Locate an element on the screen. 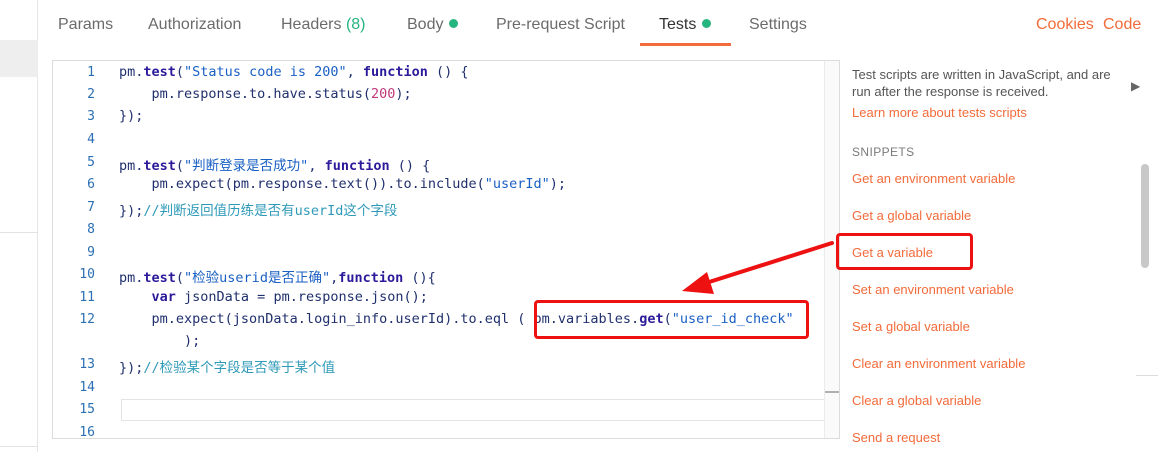 This screenshot has width=1158, height=452. snippet-get-environment-variable: Get an environment variable is located at coordinates (933, 178).